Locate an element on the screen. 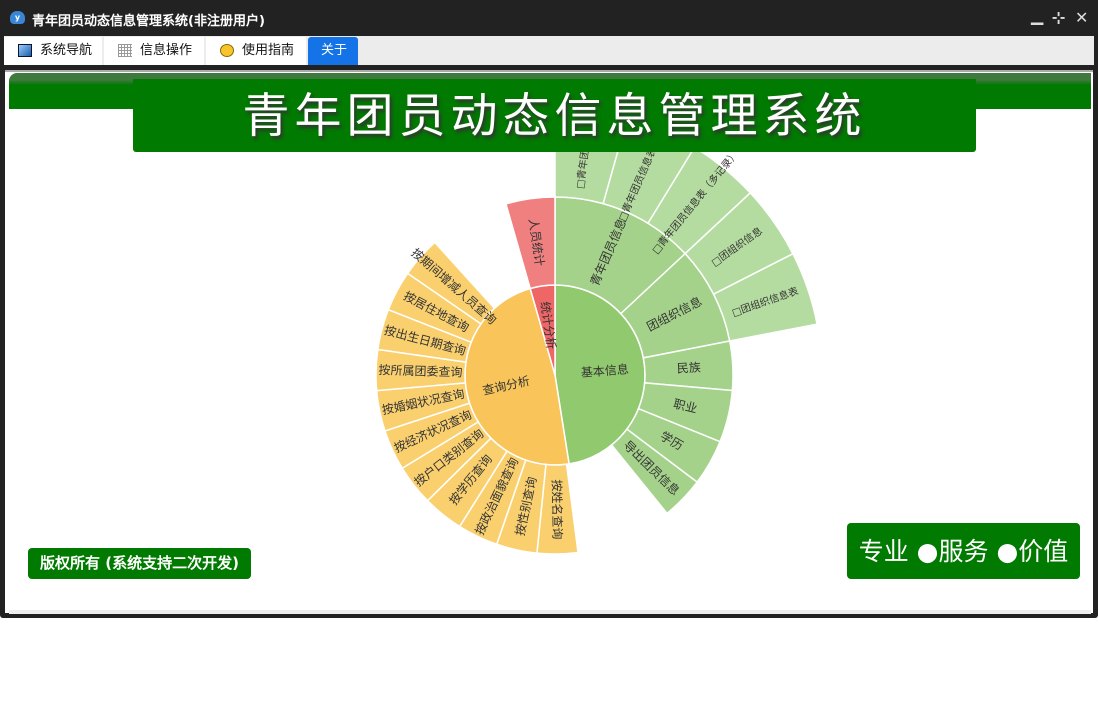  monitor-icon is located at coordinates (25, 50).